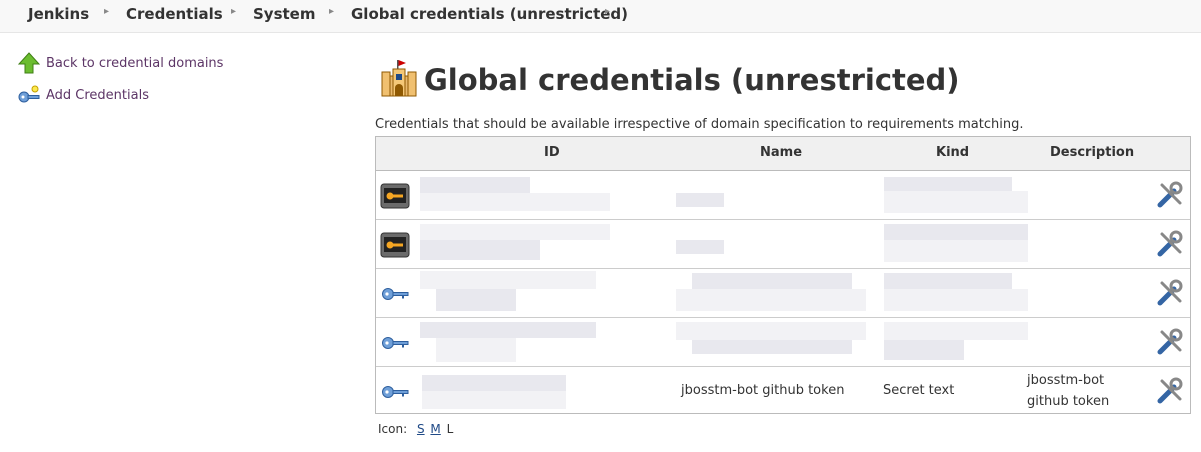 The width and height of the screenshot is (1201, 452). Describe the element at coordinates (919, 390) in the screenshot. I see `credential-kind: Secret text` at that location.